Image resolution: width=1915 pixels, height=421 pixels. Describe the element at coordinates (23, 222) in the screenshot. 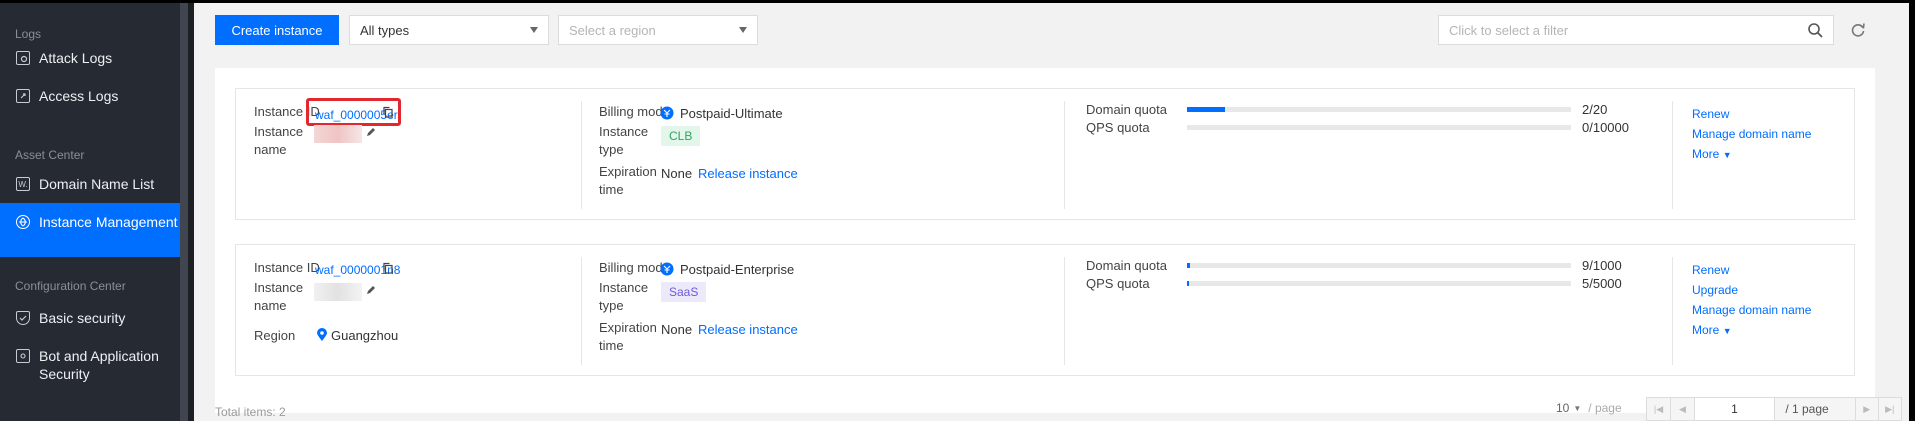

I see `instance-icon` at that location.